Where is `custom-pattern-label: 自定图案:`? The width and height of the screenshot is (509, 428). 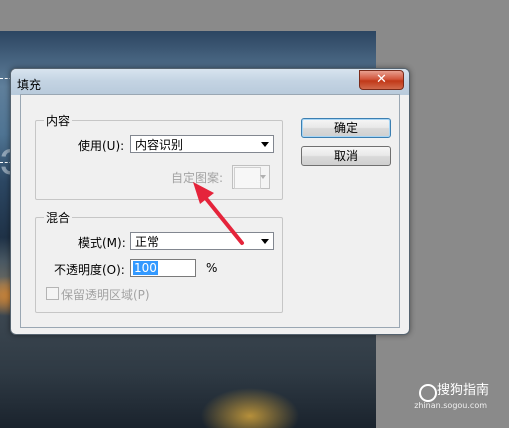
custom-pattern-label: 自定图案: is located at coordinates (197, 178).